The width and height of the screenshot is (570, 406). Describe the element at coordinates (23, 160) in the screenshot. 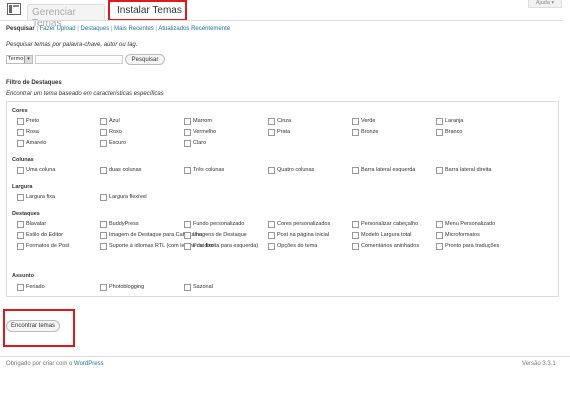

I see `group-title-colunas: Colunas` at that location.